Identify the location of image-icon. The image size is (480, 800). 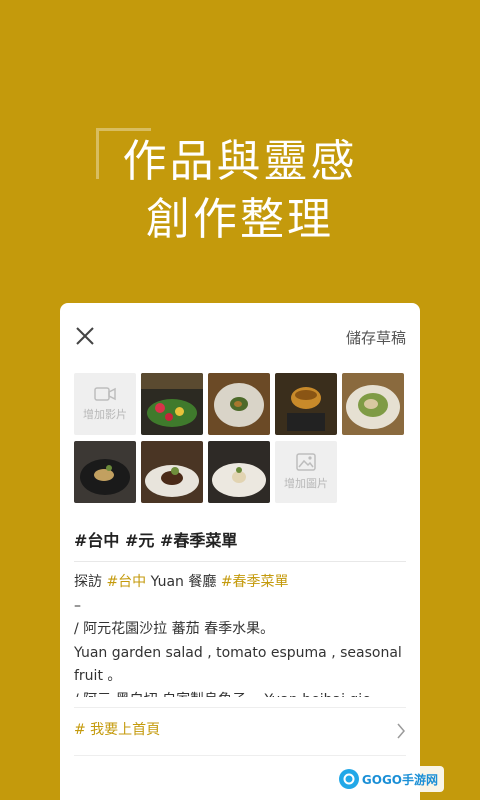
(306, 462).